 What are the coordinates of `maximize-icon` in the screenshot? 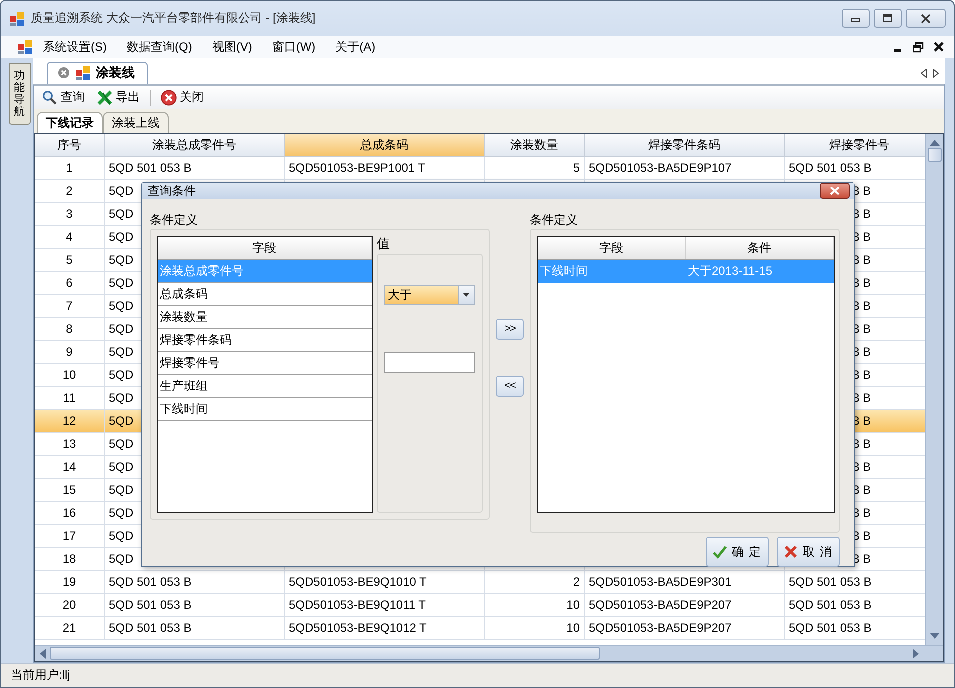 It's located at (888, 19).